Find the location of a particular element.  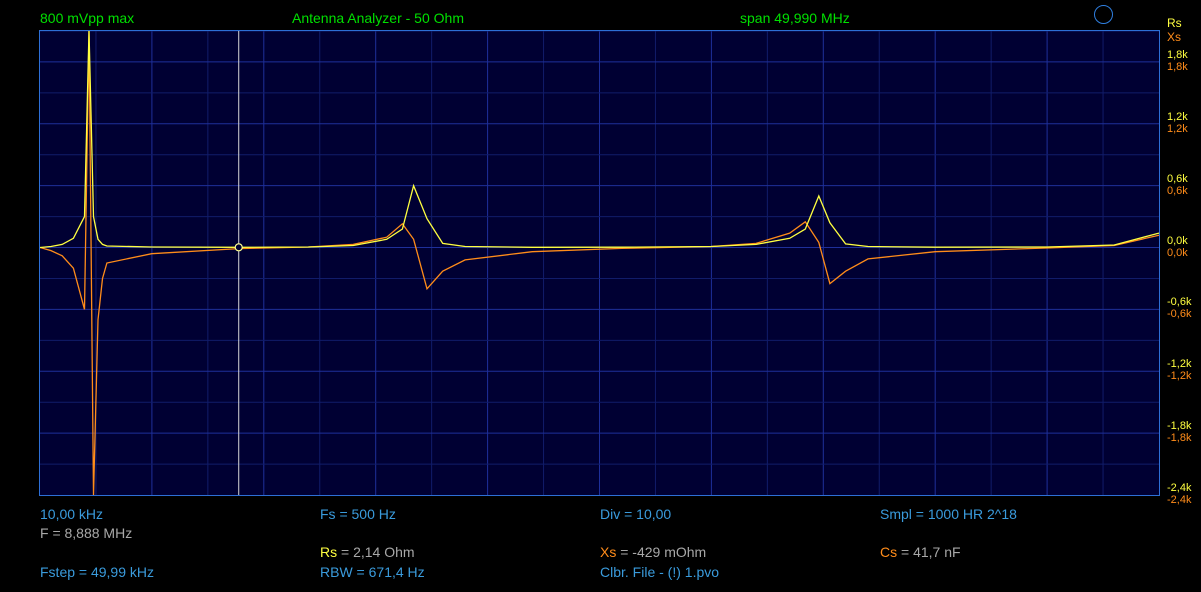

cursor-marker is located at coordinates (238, 247).